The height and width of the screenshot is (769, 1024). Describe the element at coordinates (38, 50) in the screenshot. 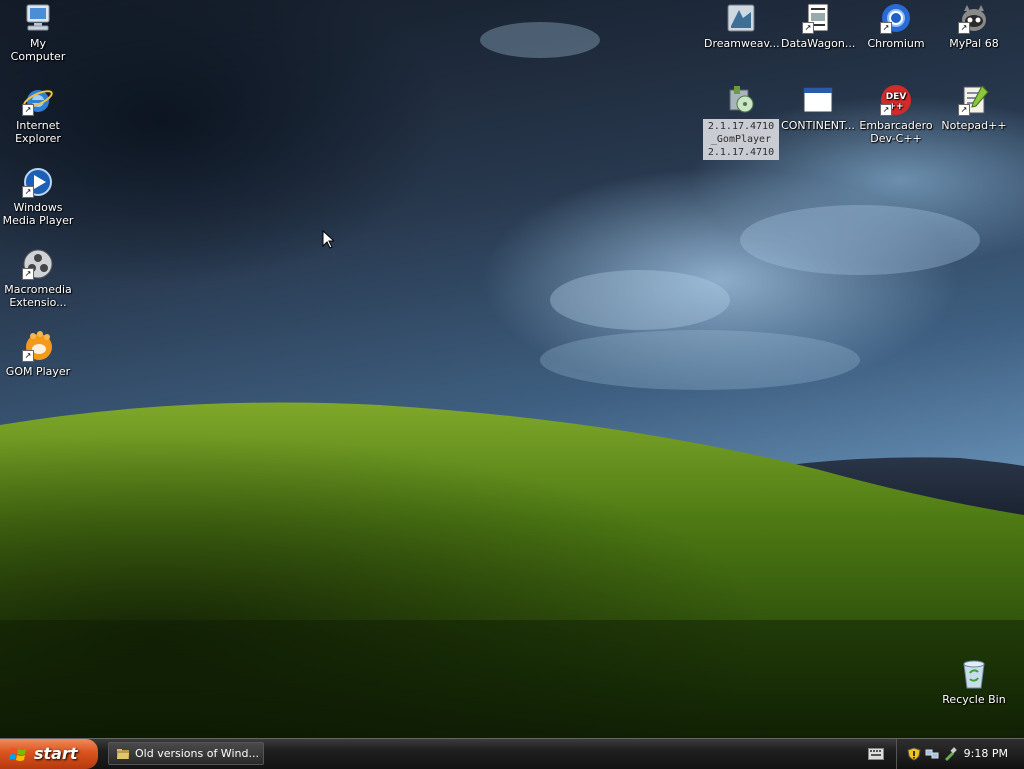

I see `icon-label: My Computer` at that location.